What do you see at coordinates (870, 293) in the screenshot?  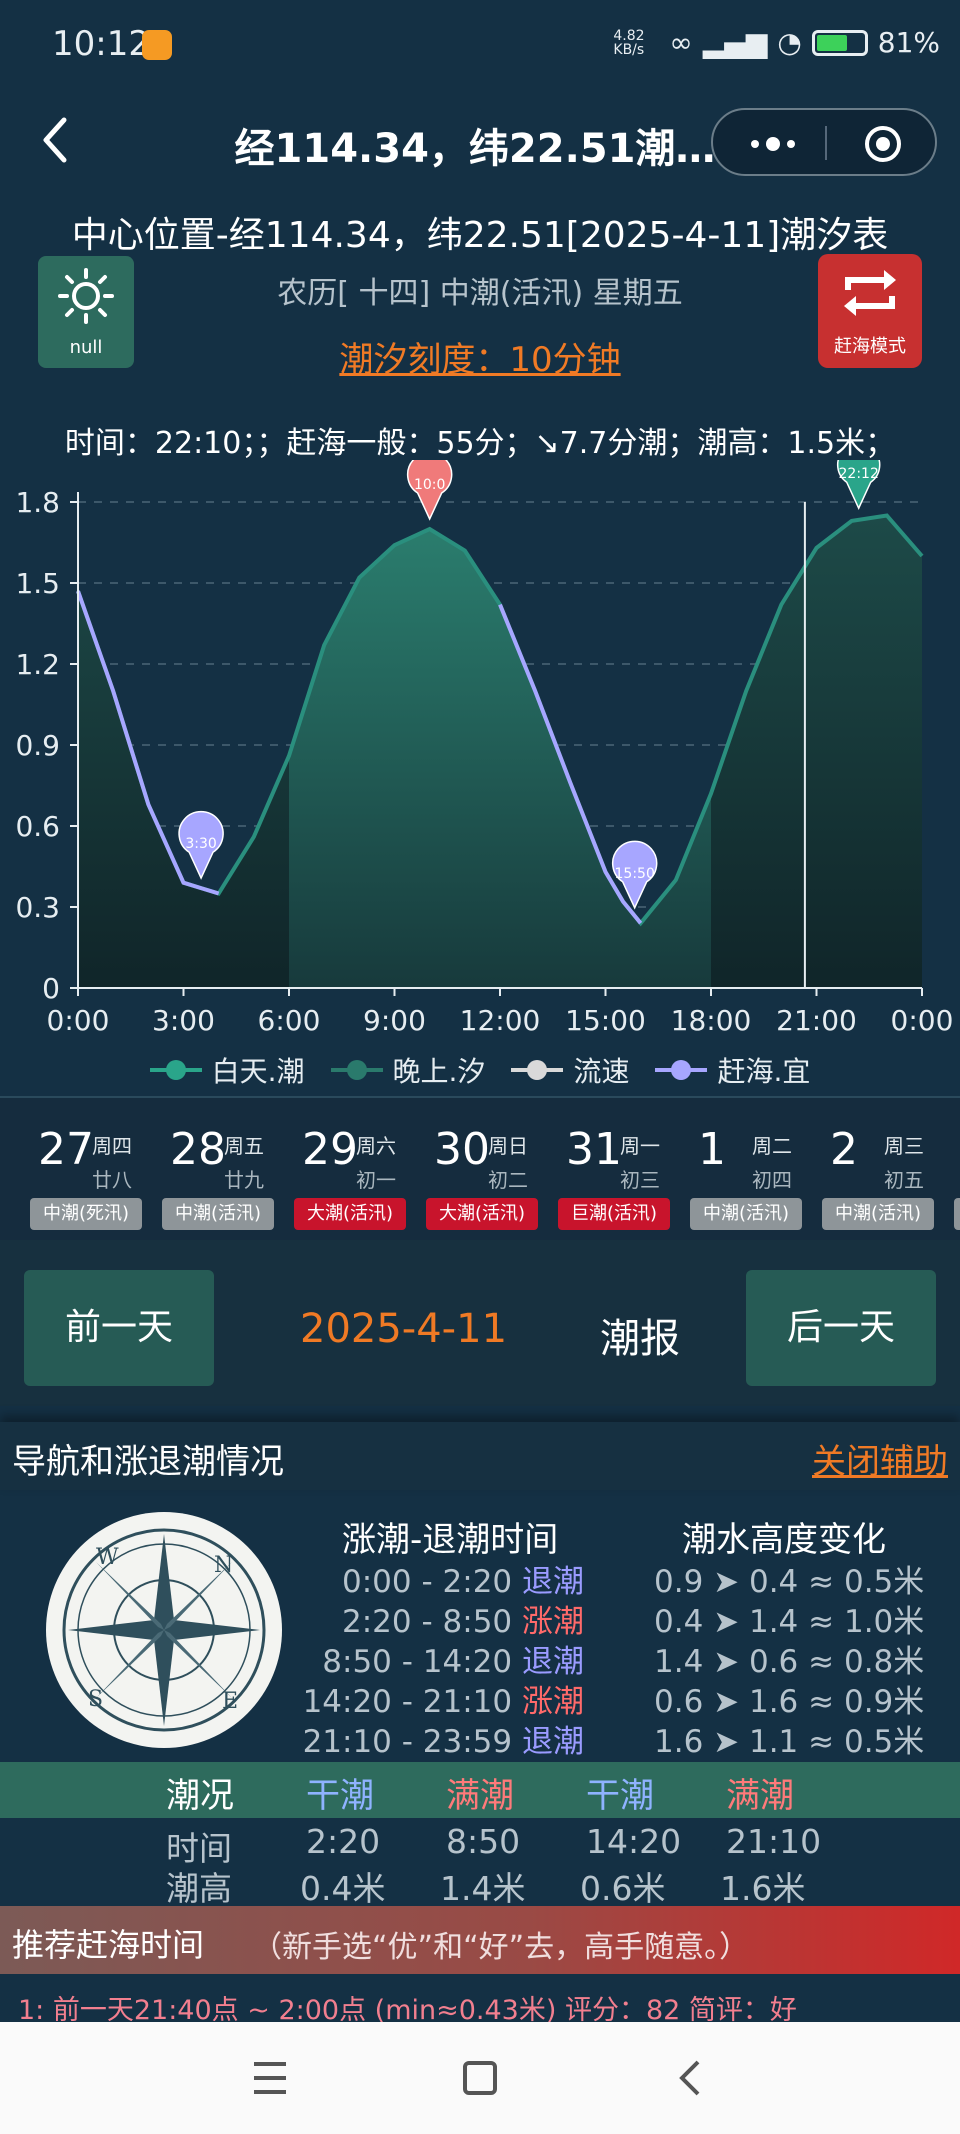 I see `repeat-icon` at bounding box center [870, 293].